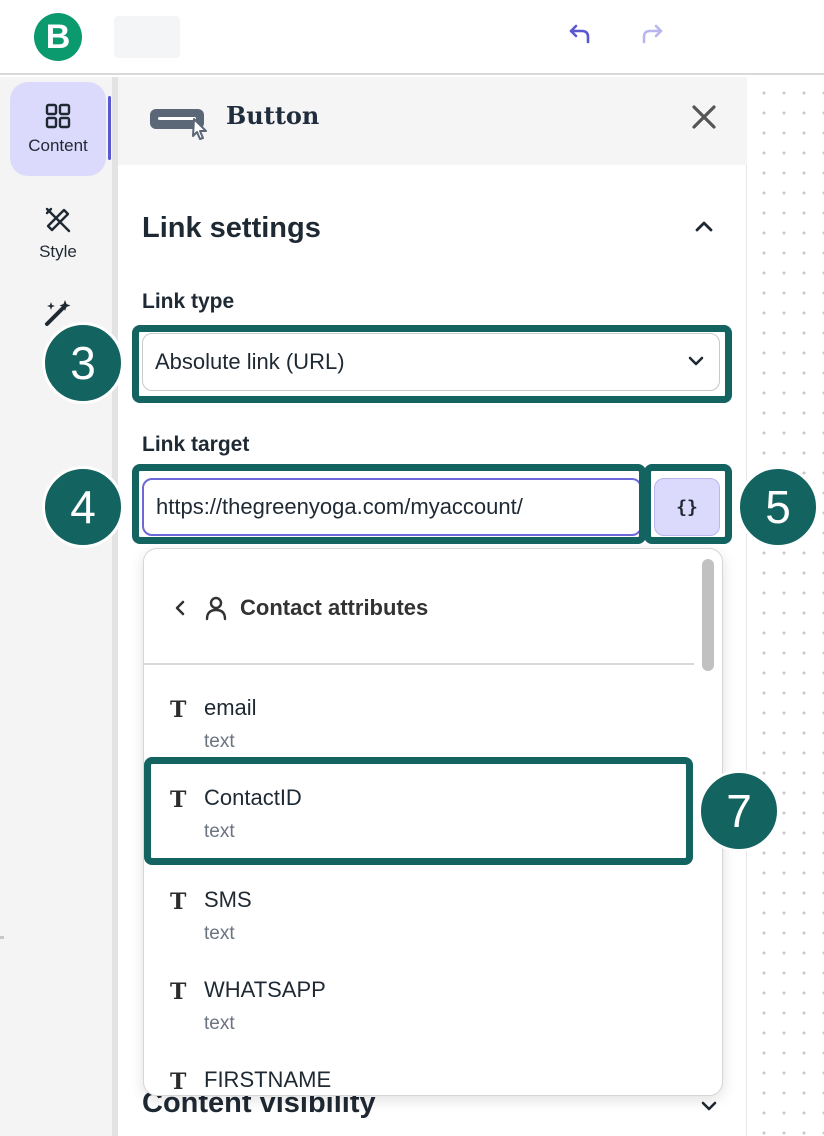 Image resolution: width=824 pixels, height=1136 pixels. What do you see at coordinates (432, 121) in the screenshot?
I see `panel-header: Button` at bounding box center [432, 121].